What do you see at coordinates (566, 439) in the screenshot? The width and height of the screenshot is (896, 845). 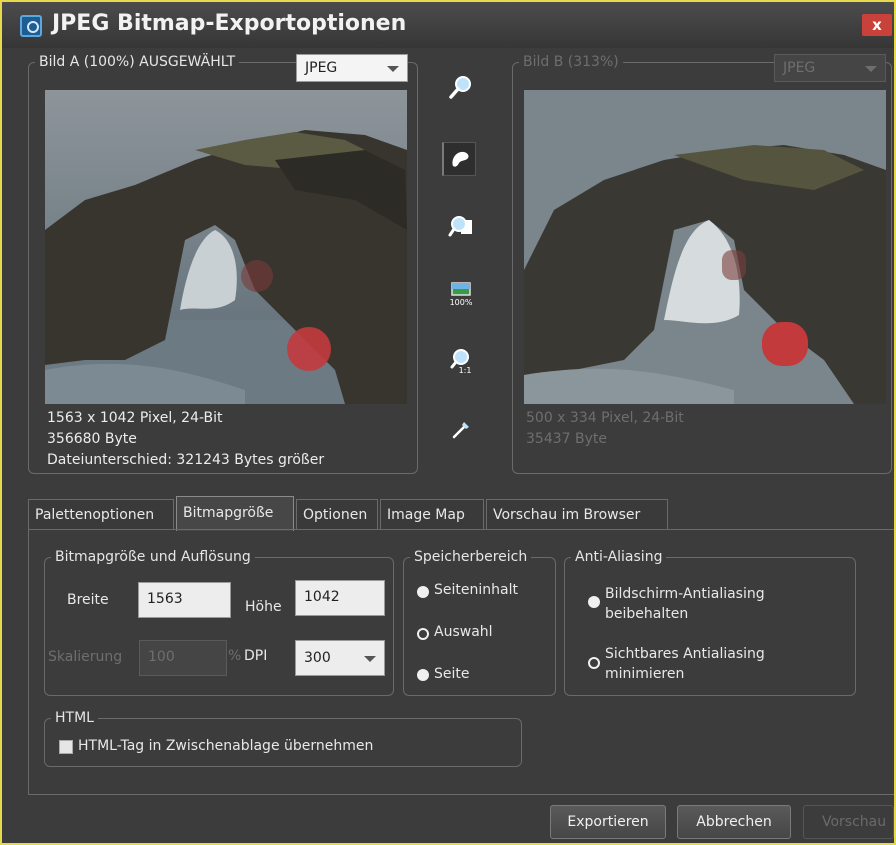 I see `image-b-size: 35437 Byte` at bounding box center [566, 439].